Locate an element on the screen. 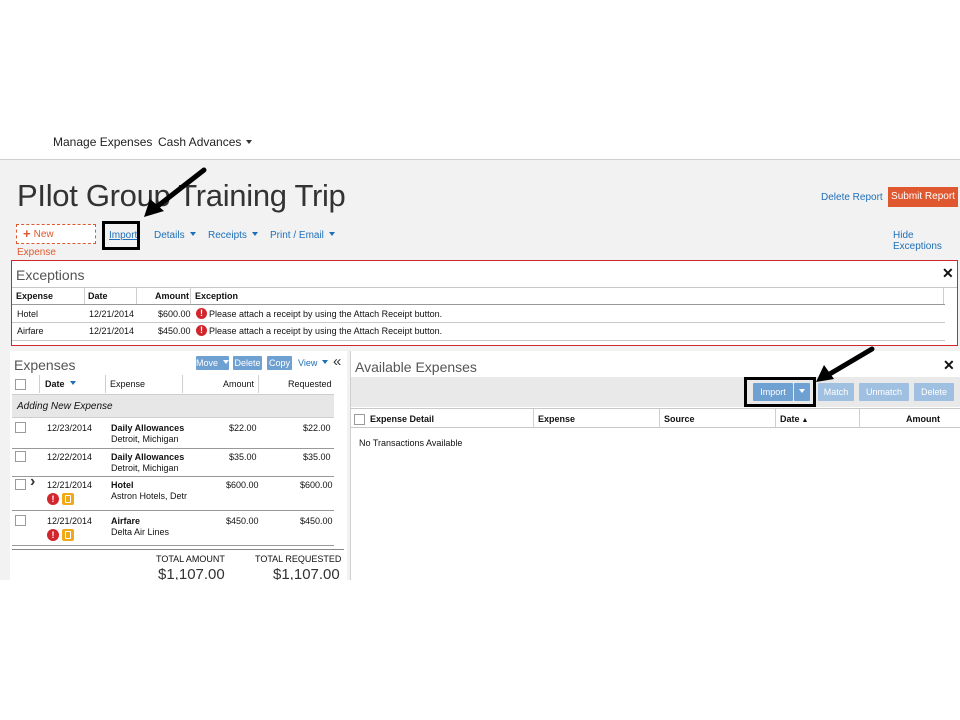 The width and height of the screenshot is (960, 720). nav-cash-advances: Cash Advances is located at coordinates (205, 142).